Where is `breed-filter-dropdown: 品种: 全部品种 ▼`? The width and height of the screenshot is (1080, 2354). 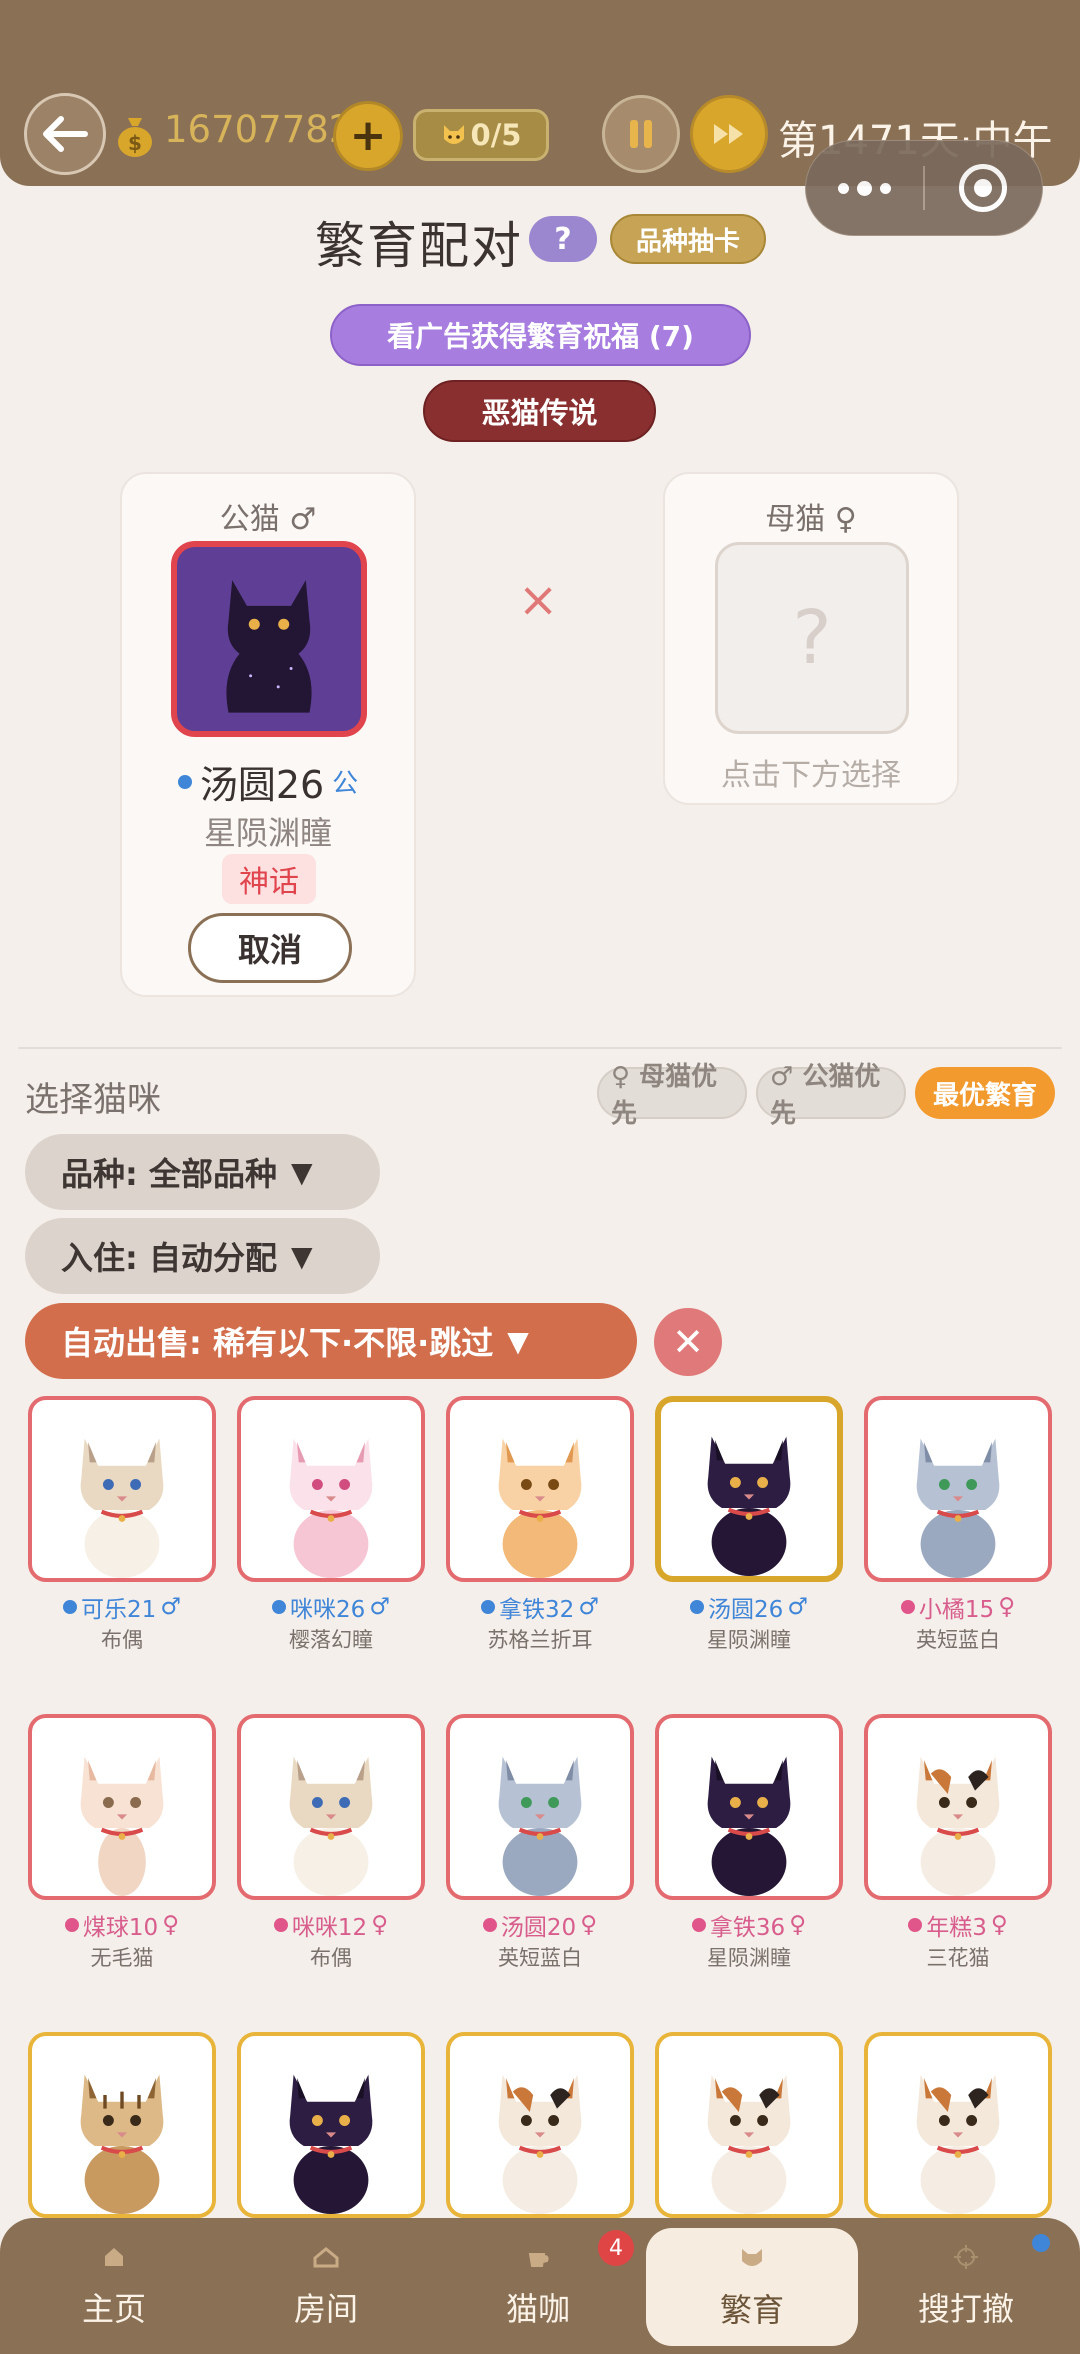 breed-filter-dropdown: 品种: 全部品种 ▼ is located at coordinates (202, 1172).